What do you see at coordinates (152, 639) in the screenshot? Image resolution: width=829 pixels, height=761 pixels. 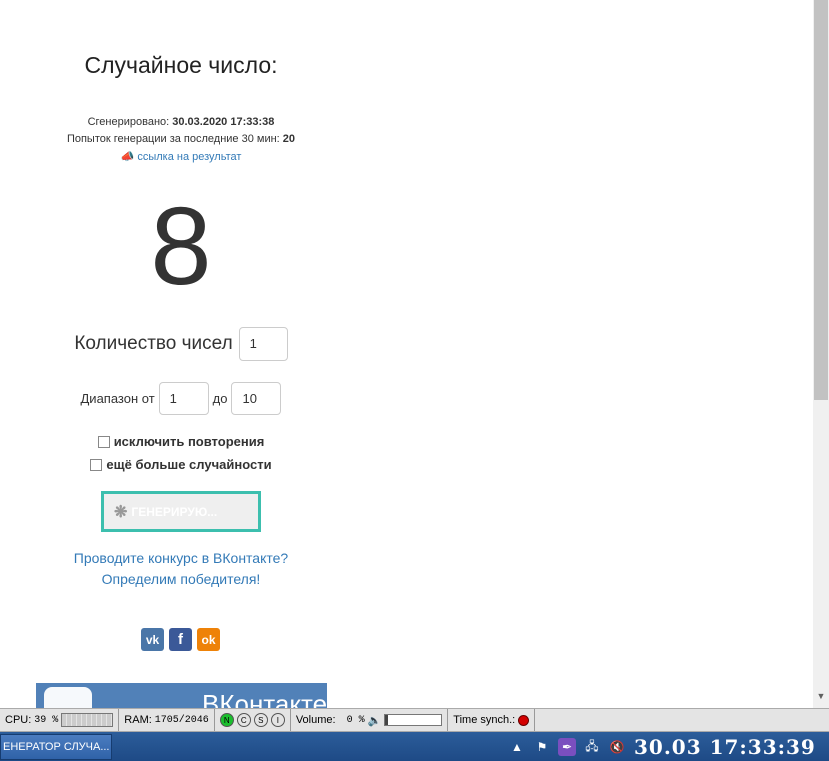 I see `vk-share-icon: vk` at bounding box center [152, 639].